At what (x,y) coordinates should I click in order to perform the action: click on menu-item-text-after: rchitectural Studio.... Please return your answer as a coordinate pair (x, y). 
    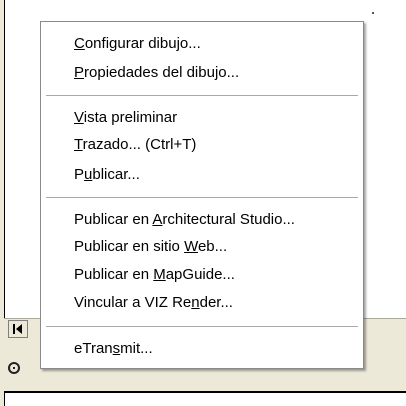
    Looking at the image, I should click on (228, 219).